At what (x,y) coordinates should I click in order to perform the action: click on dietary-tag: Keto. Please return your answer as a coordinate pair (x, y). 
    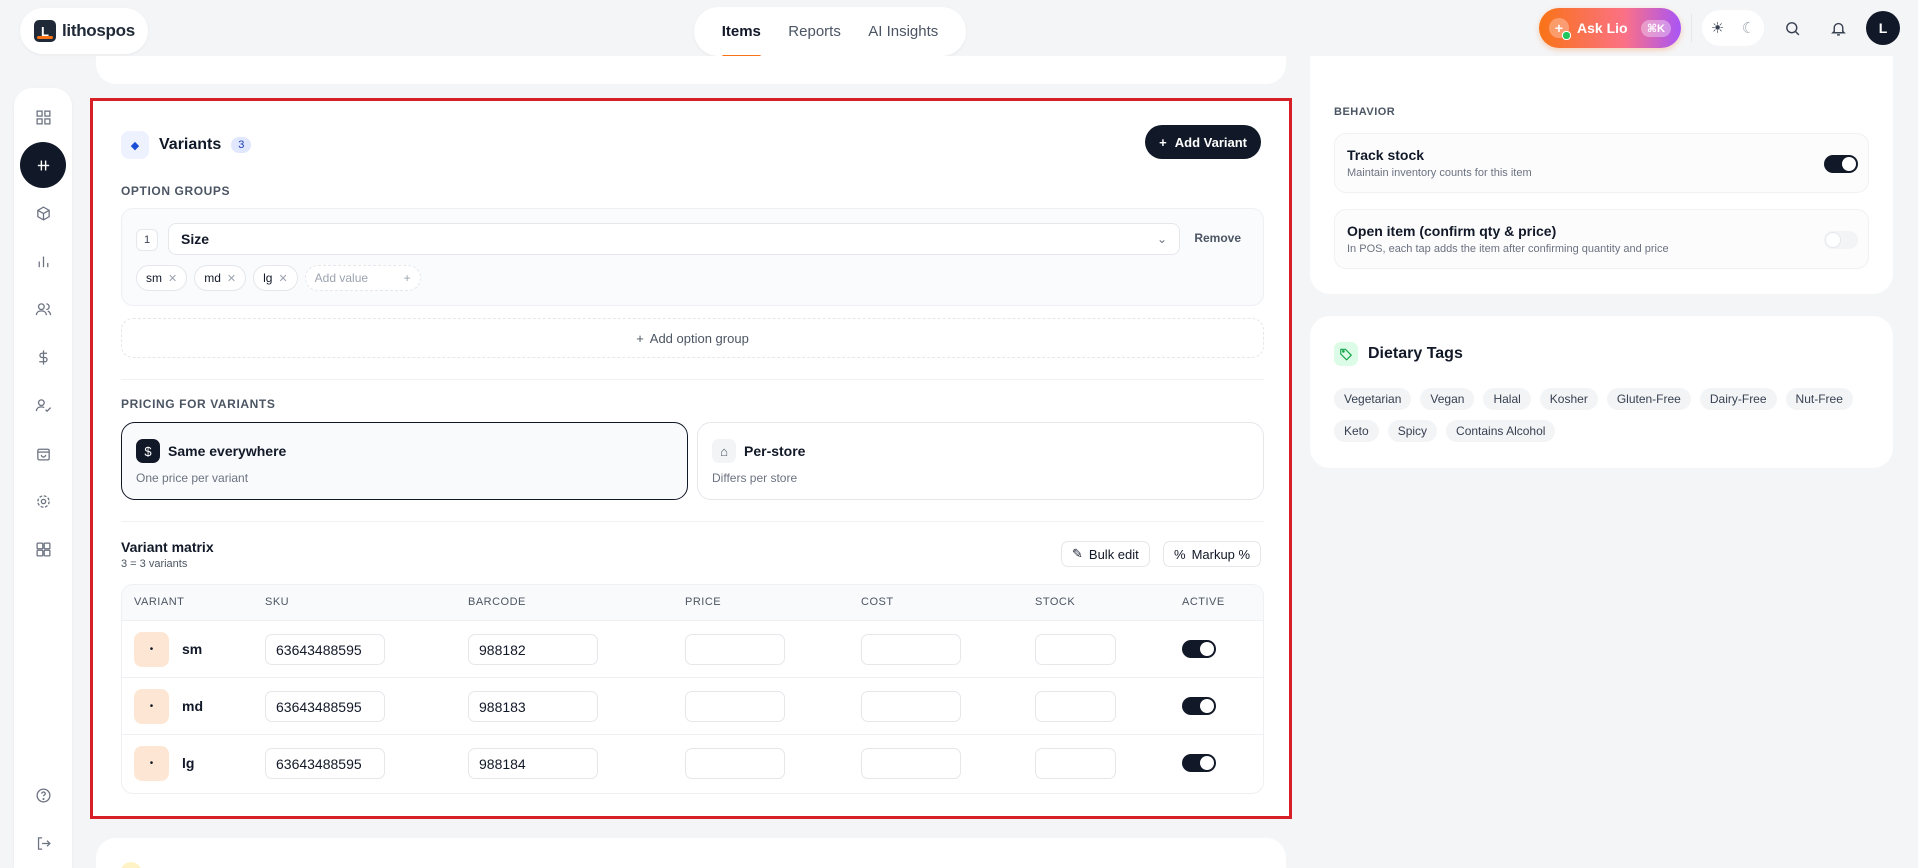
    Looking at the image, I should click on (1356, 431).